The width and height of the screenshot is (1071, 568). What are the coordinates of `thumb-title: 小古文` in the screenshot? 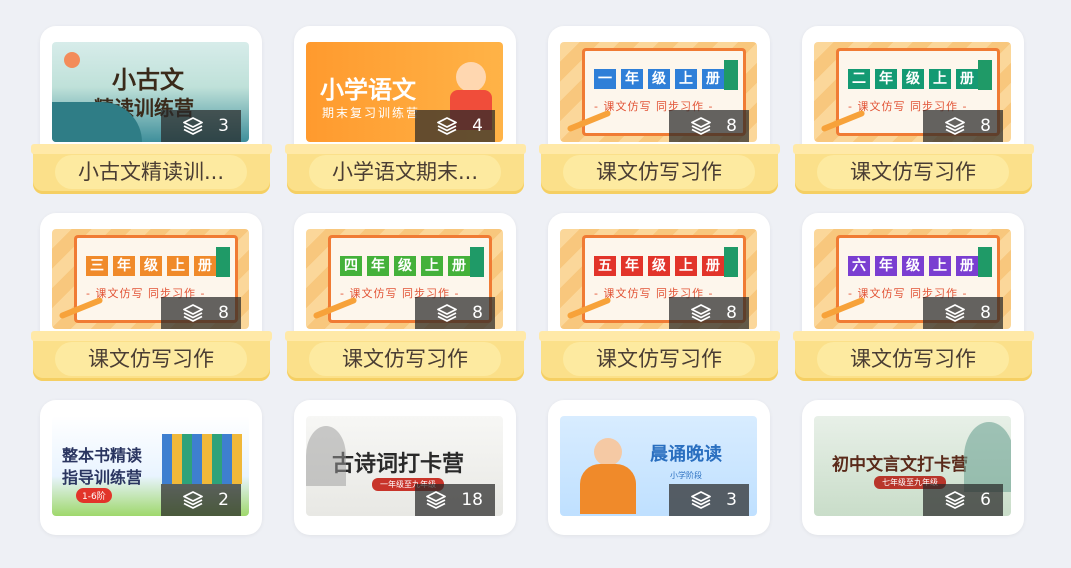 It's located at (148, 80).